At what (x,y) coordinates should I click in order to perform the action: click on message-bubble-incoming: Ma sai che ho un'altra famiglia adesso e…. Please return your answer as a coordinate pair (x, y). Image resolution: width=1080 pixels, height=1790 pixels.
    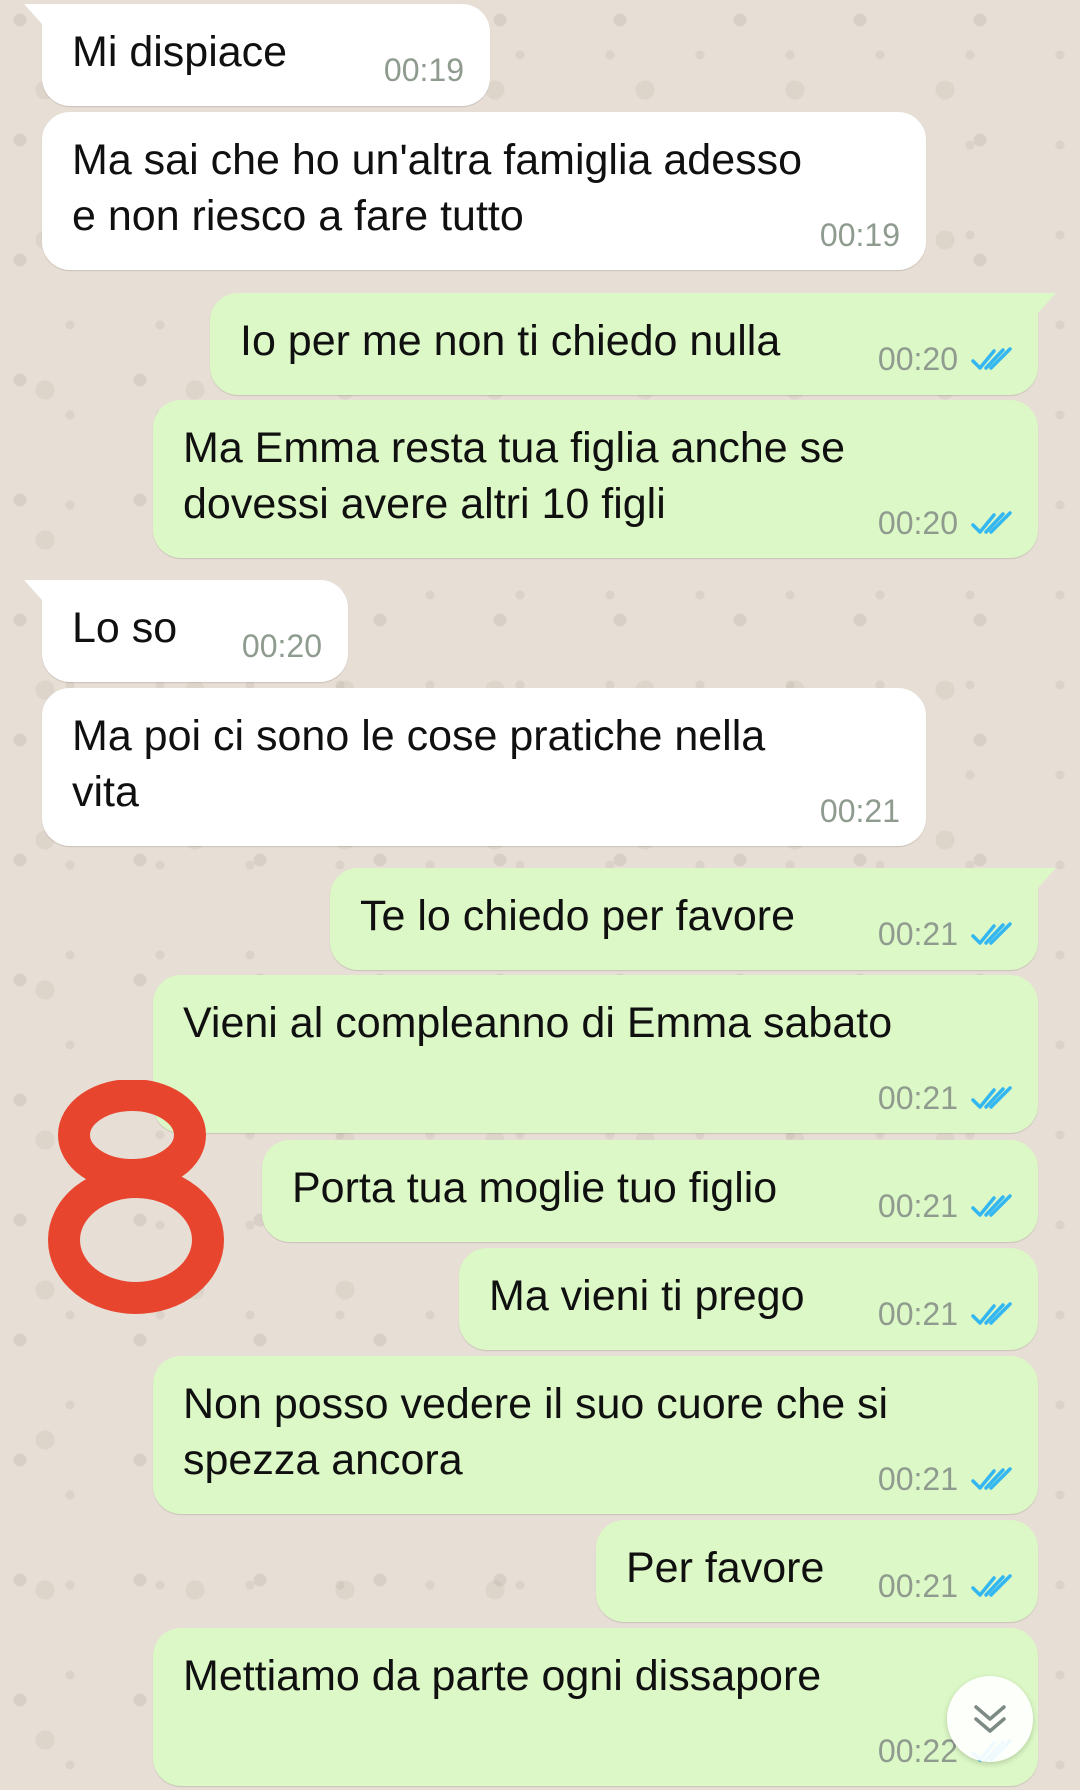
    Looking at the image, I should click on (484, 191).